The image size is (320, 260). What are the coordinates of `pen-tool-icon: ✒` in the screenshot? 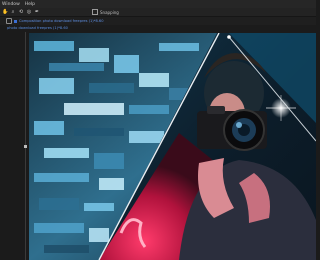 It's located at (37, 12).